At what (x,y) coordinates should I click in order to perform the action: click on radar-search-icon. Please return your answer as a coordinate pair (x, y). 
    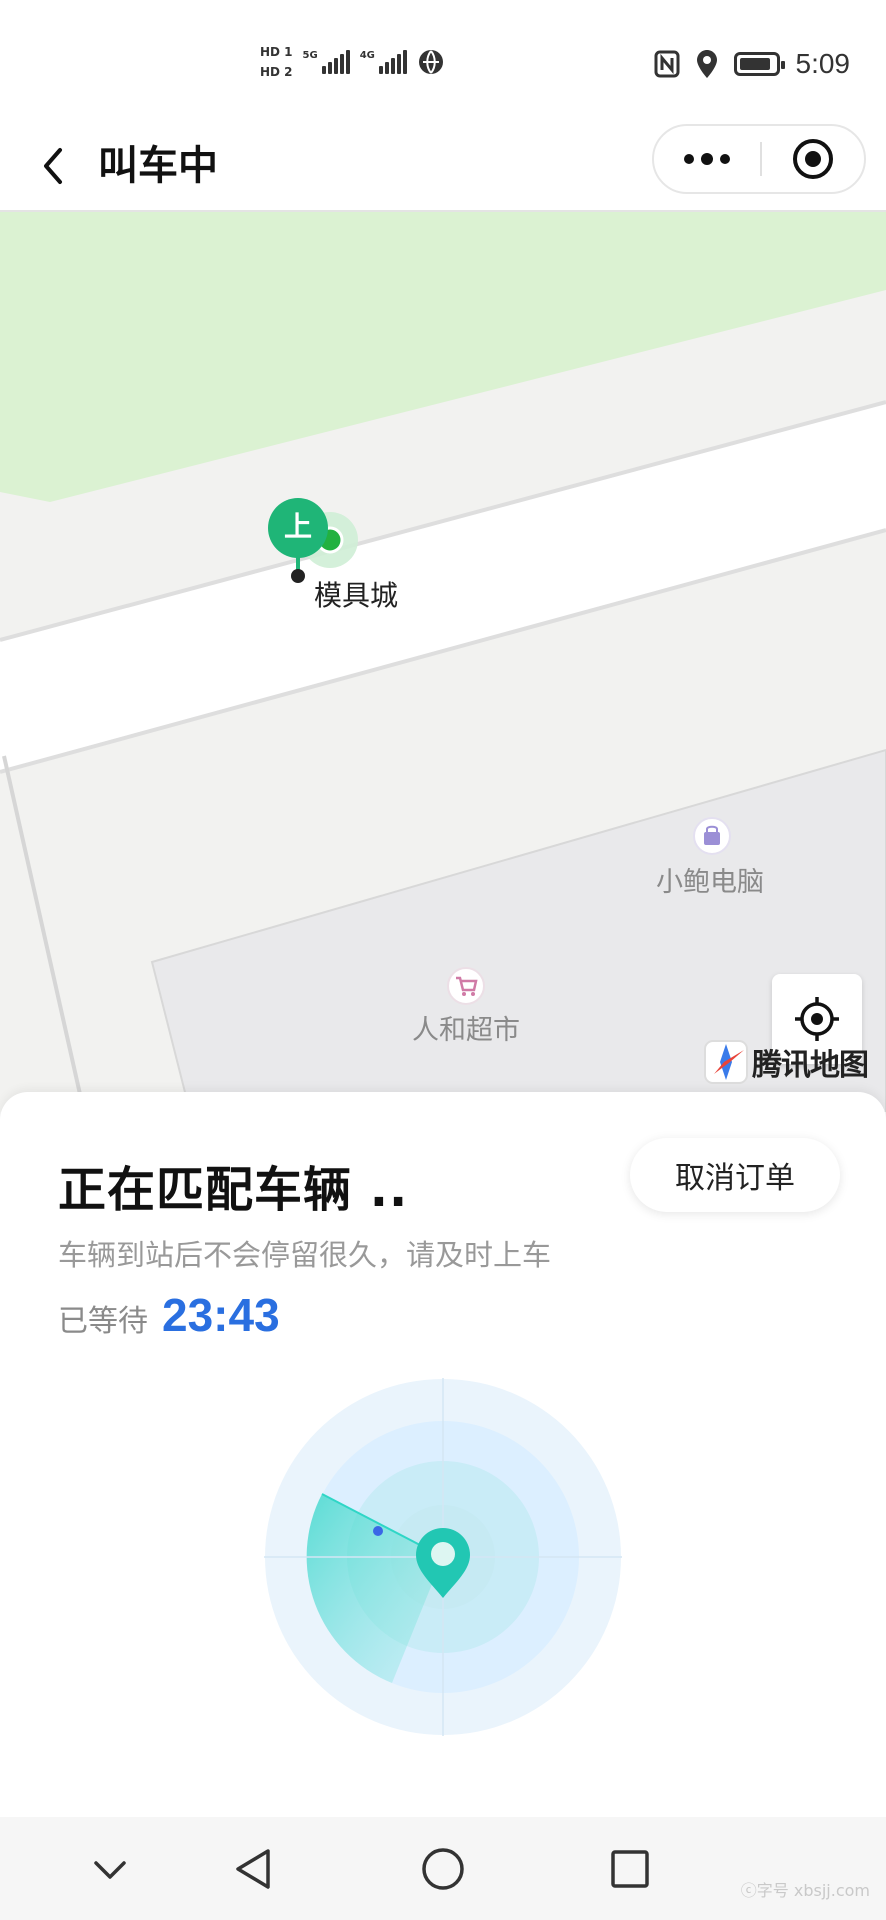
    Looking at the image, I should click on (443, 1557).